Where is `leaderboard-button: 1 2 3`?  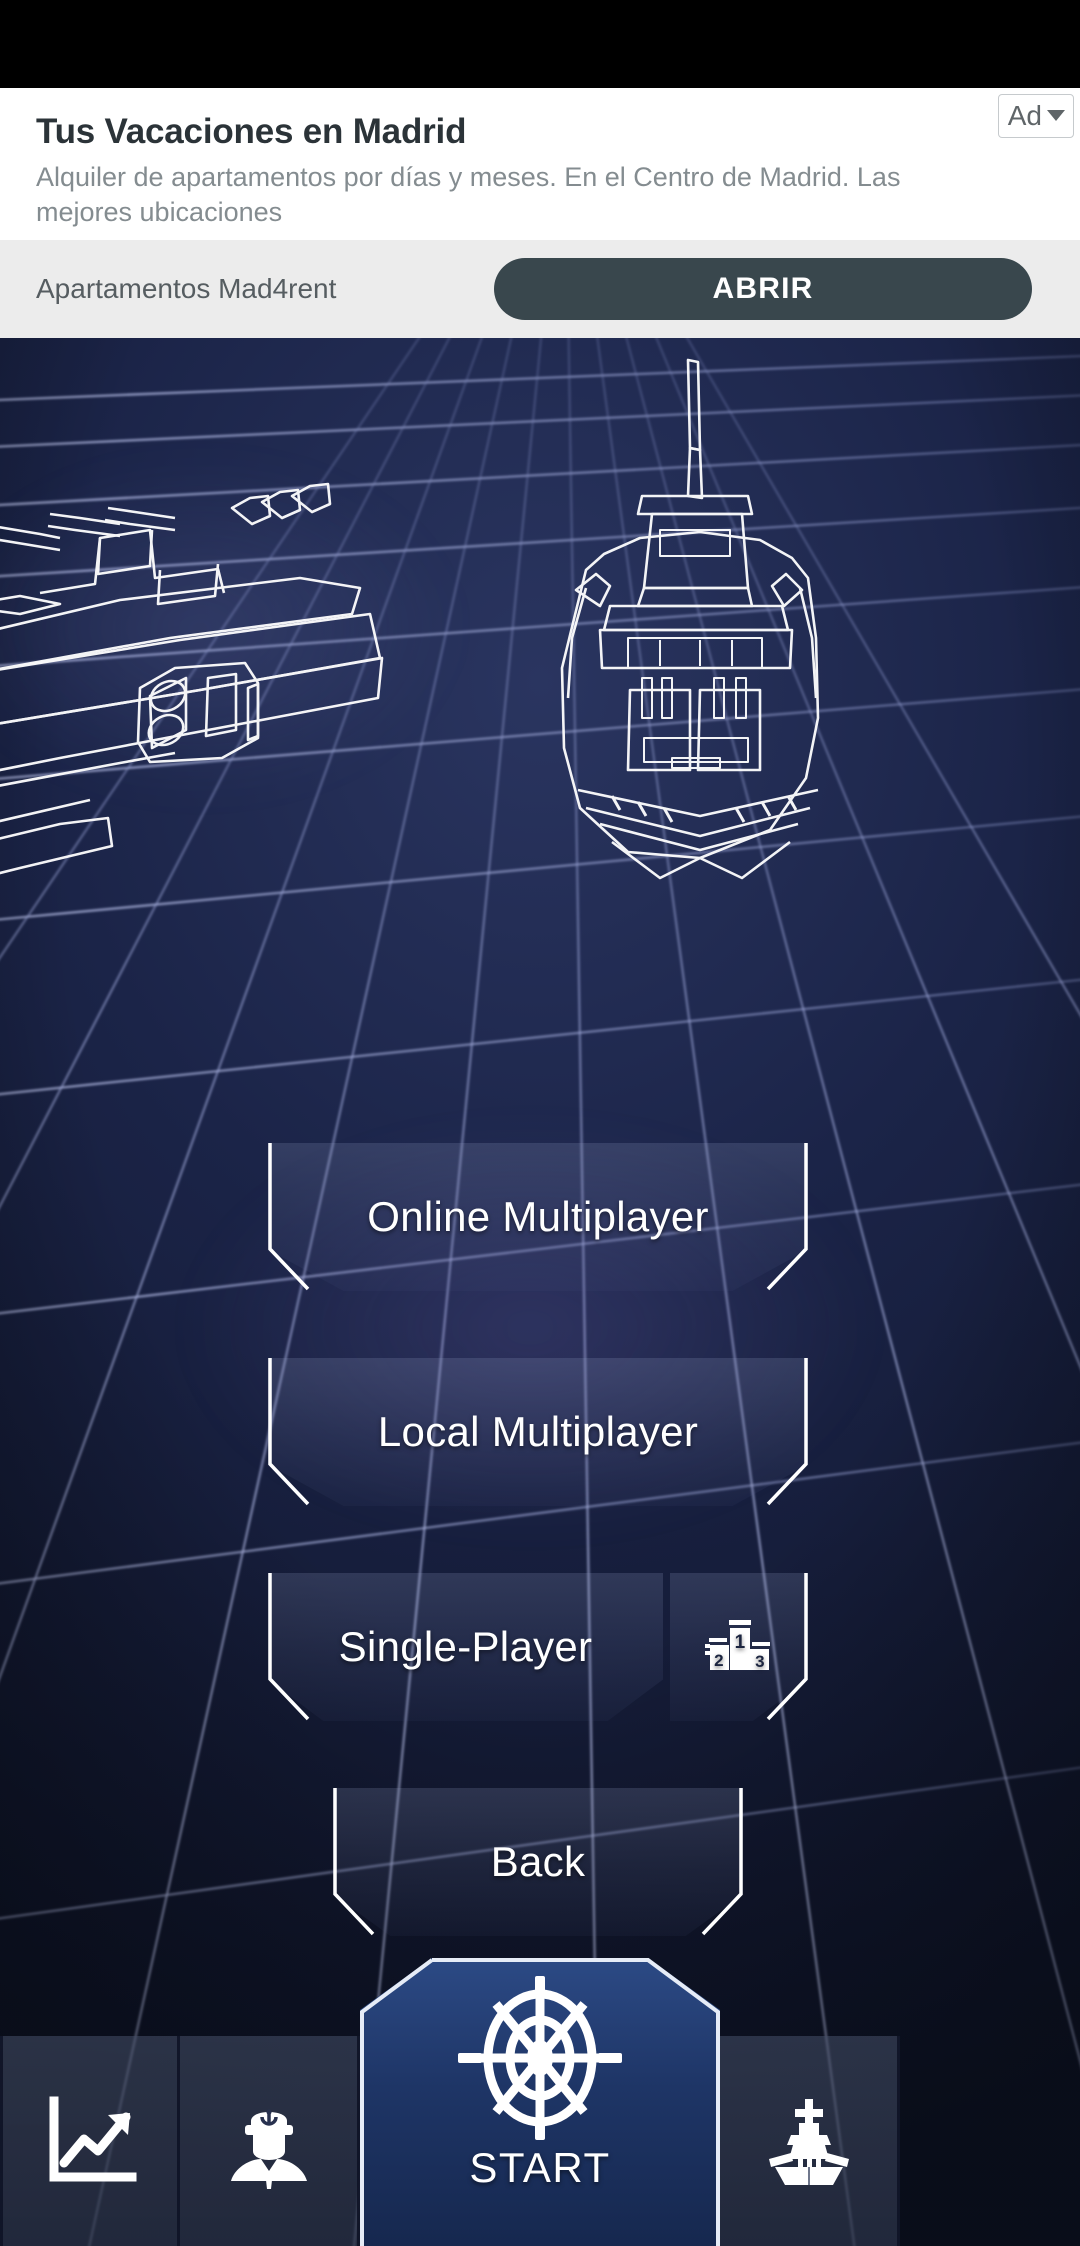 leaderboard-button: 1 2 3 is located at coordinates (739, 1647).